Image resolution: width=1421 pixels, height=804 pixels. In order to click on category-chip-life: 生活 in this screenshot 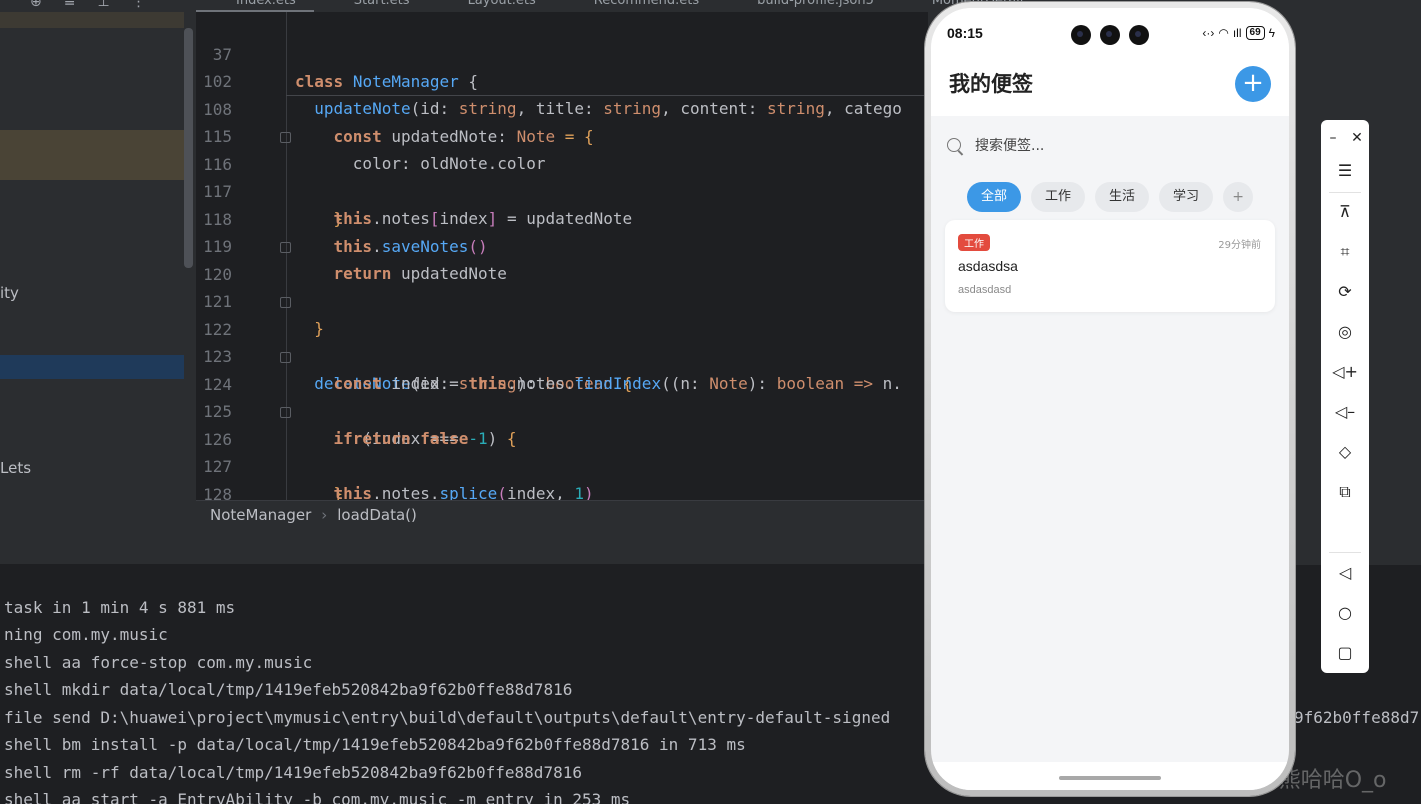, I will do `click(1122, 197)`.